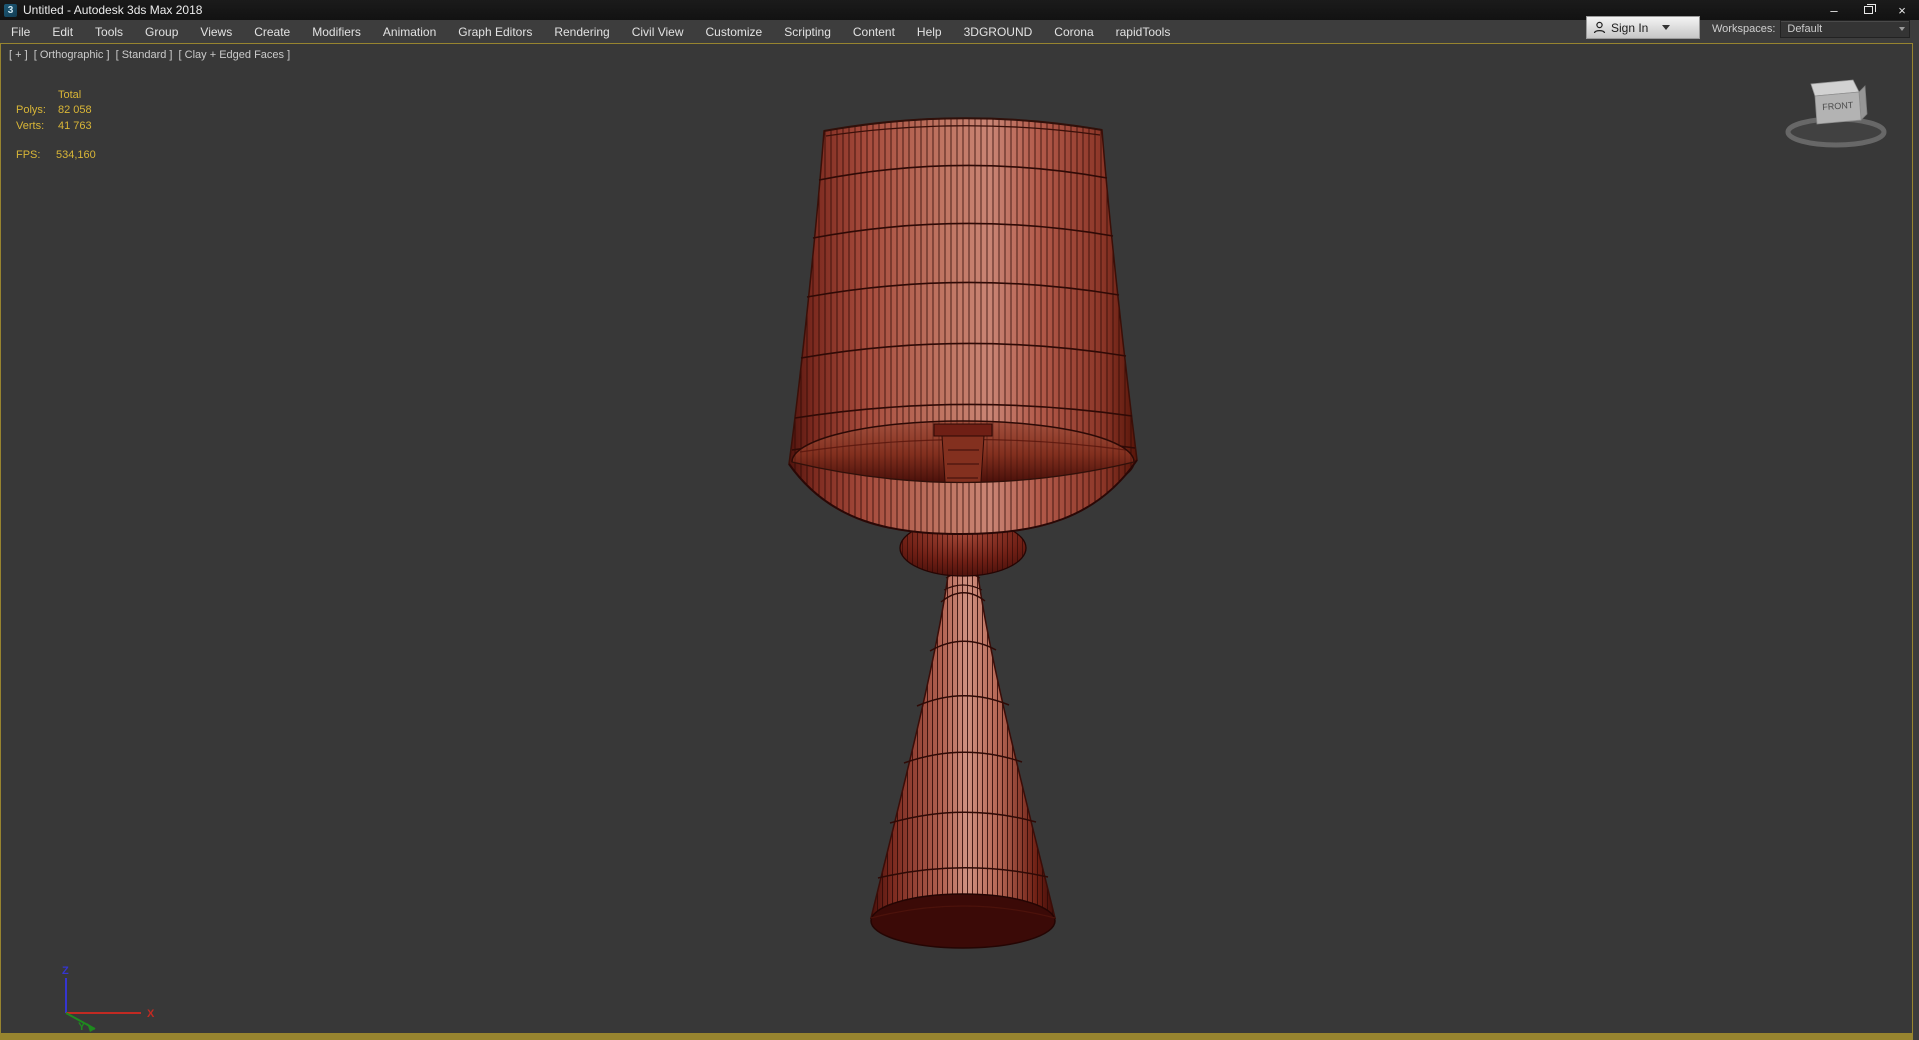  What do you see at coordinates (1834, 10) in the screenshot?
I see `minimize-button: –` at bounding box center [1834, 10].